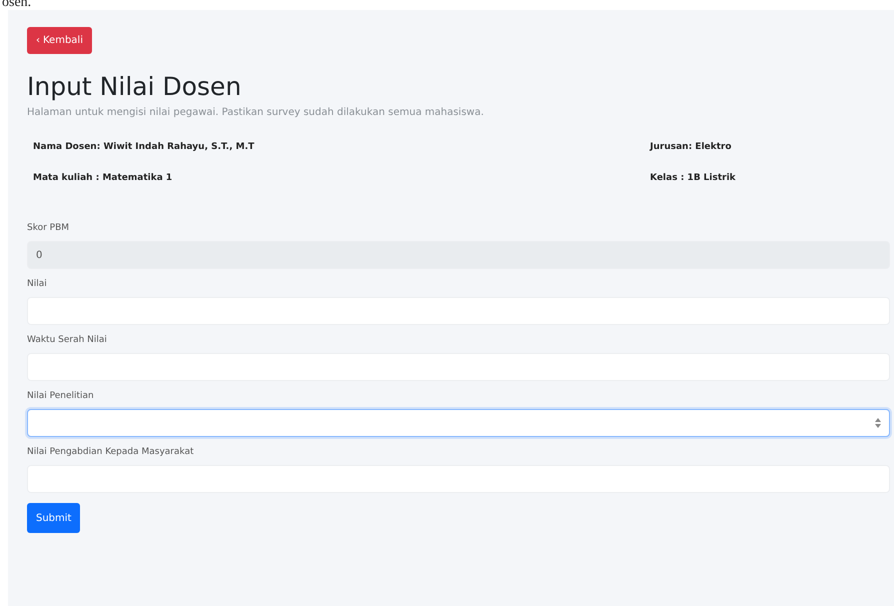 The width and height of the screenshot is (894, 606). Describe the element at coordinates (103, 178) in the screenshot. I see `info-text: Mata kuliah : Matematika 1` at that location.